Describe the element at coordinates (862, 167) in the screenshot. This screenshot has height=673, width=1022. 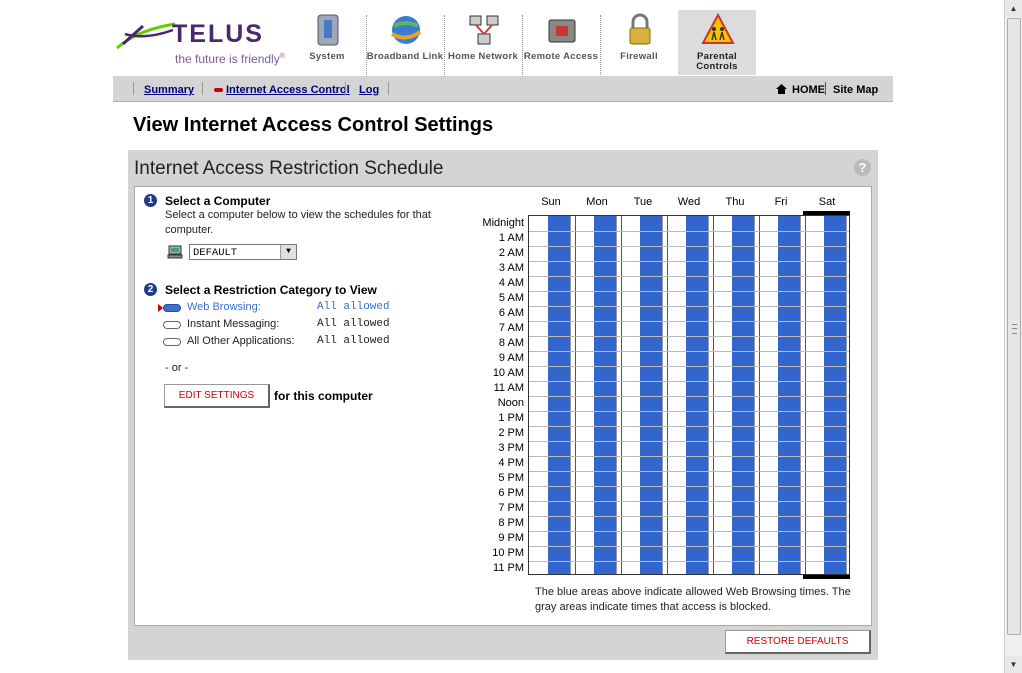
I see `help-icon: ?` at that location.